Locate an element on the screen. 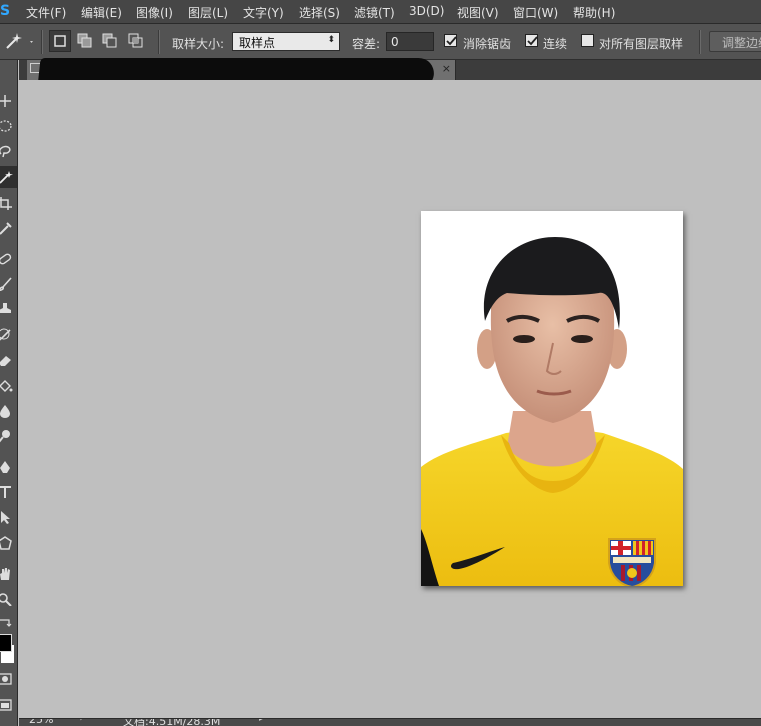 Image resolution: width=761 pixels, height=726 pixels. marquee-icon is located at coordinates (6, 126).